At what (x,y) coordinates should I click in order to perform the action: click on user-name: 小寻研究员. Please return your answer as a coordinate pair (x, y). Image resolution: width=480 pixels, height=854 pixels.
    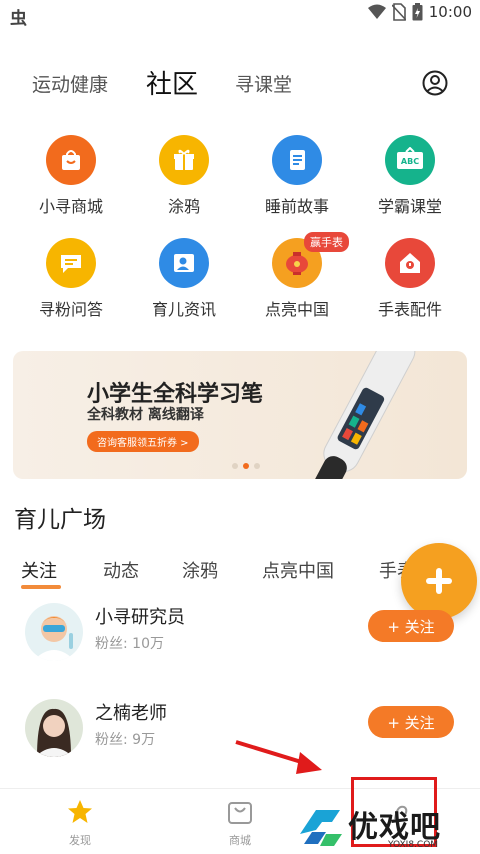
    Looking at the image, I should click on (140, 617).